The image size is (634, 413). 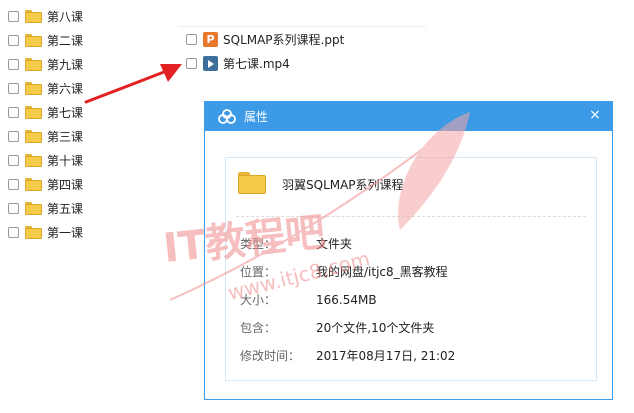 What do you see at coordinates (334, 244) in the screenshot?
I see `prop-value: 文件夹` at bounding box center [334, 244].